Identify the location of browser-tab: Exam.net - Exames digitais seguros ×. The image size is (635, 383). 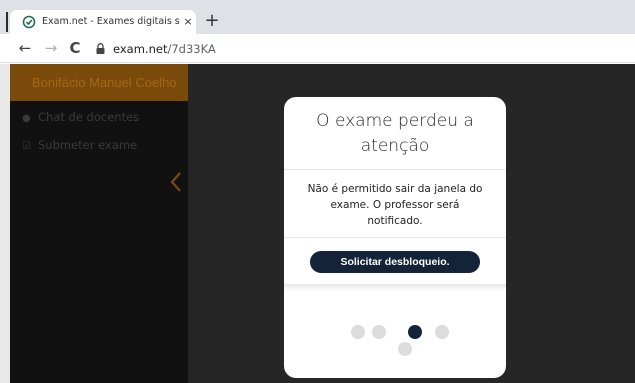
(103, 22).